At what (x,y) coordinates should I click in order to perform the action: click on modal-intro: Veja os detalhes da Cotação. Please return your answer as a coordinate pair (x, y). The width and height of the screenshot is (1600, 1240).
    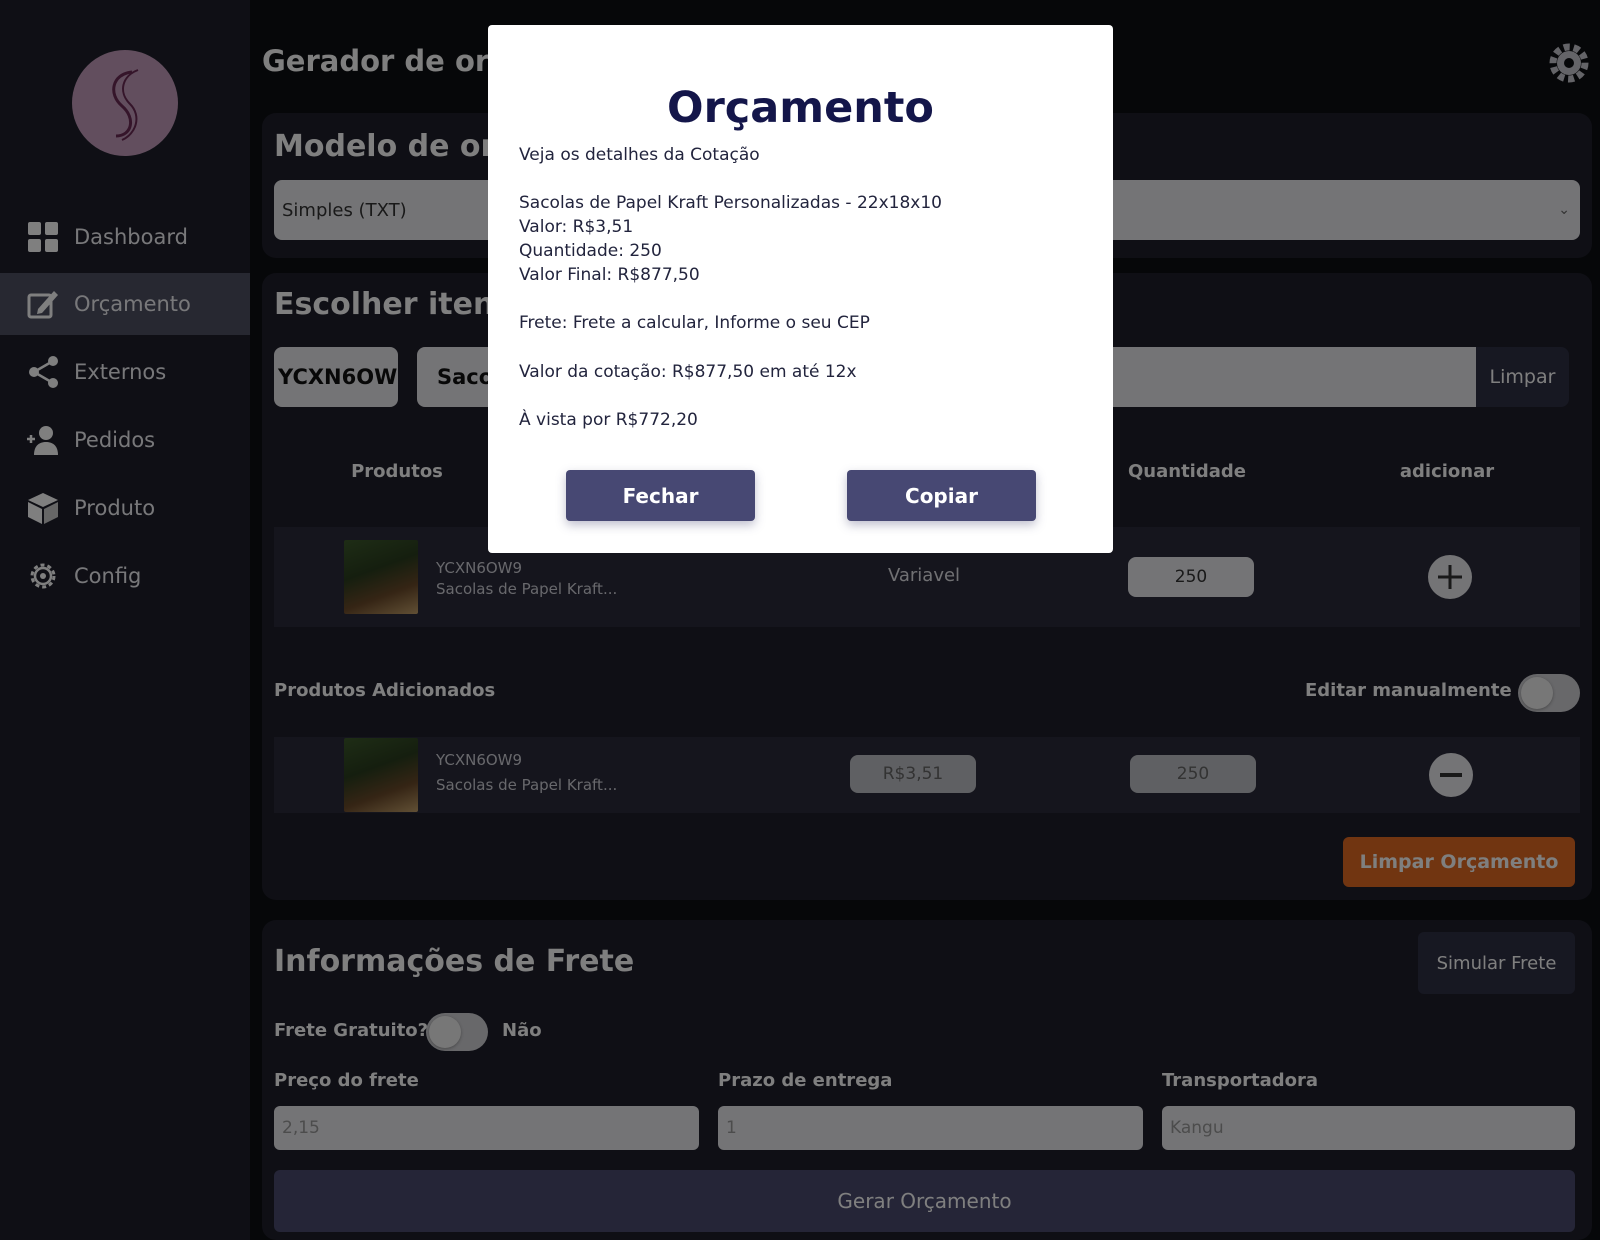
    Looking at the image, I should click on (639, 155).